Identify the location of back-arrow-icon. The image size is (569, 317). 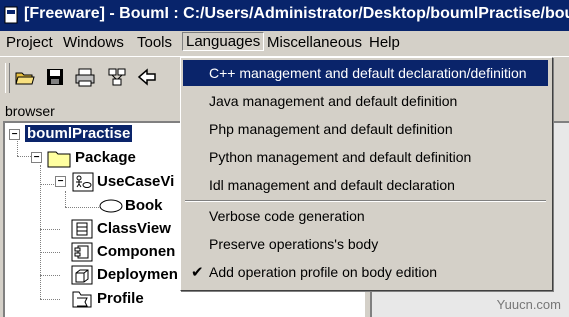
(147, 77).